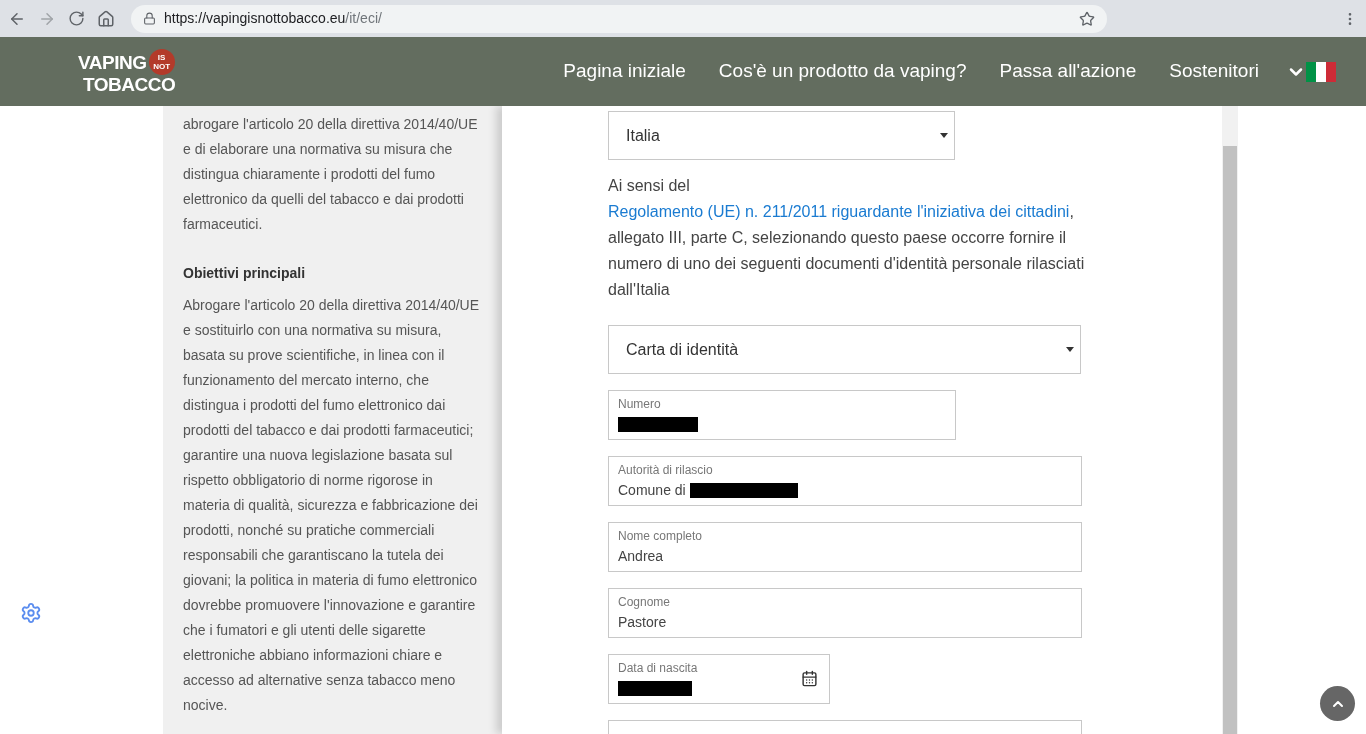  I want to click on sidebar-paragraph: abrogare l'articolo 20 della direttiva 2014/40/UE e di elaborare una normativa su misura che distingua chiaramente i prodotti del fumo elettronico da quelli del tabacco e dai prodotti farmaceutici., so click(331, 174).